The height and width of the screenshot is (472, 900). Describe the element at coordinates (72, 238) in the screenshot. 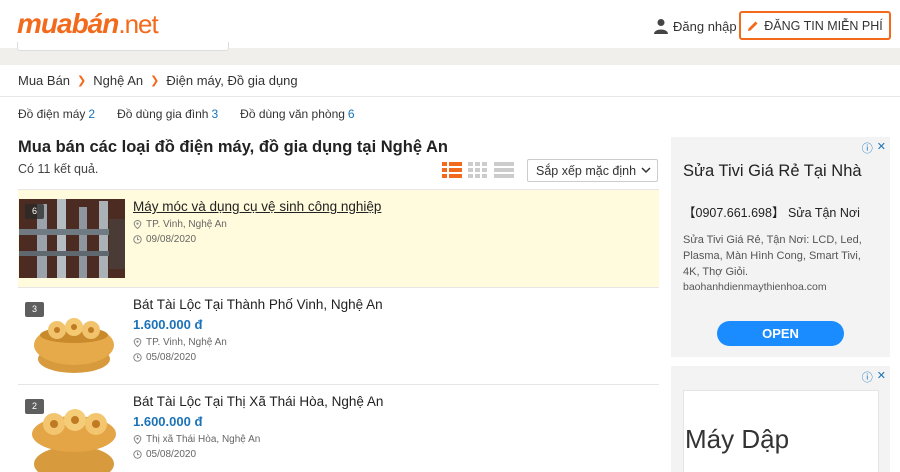

I see `listing-thumbnail: 6` at that location.